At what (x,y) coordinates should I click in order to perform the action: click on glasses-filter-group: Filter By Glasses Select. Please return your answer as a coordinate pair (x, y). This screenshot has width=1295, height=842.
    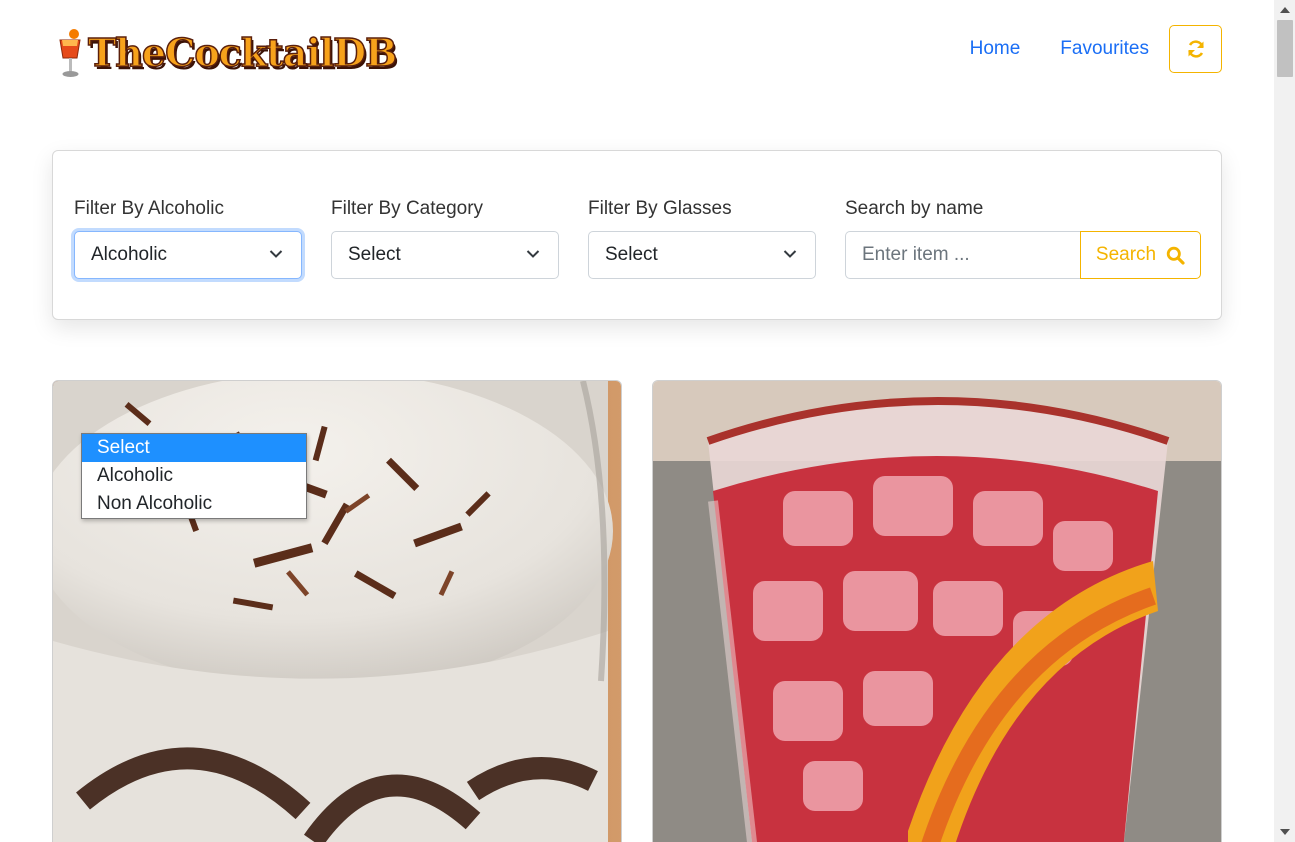
    Looking at the image, I should click on (702, 238).